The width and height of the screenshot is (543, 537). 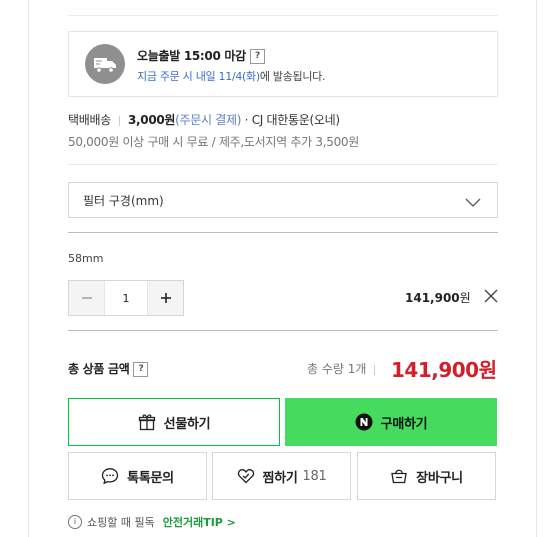 I want to click on shipping-notice-prefix: 지금 주문 시 내일, so click(x=176, y=76).